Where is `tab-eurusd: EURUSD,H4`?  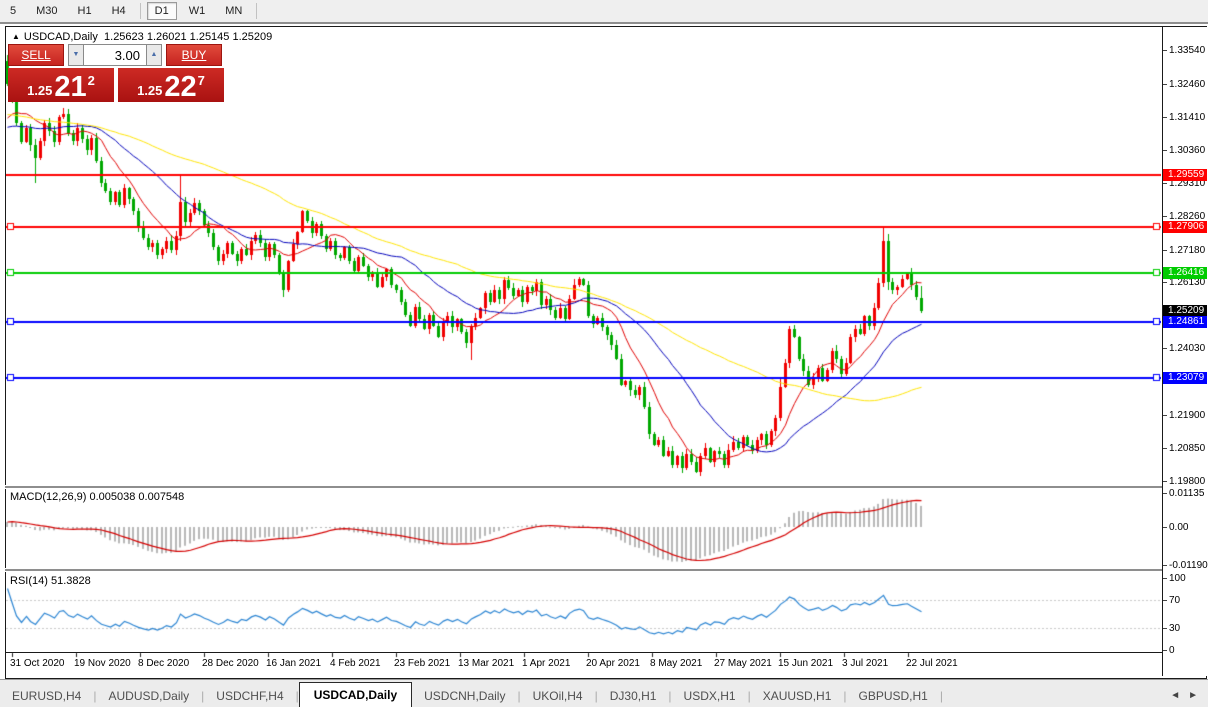
tab-eurusd: EURUSD,H4 is located at coordinates (46, 696).